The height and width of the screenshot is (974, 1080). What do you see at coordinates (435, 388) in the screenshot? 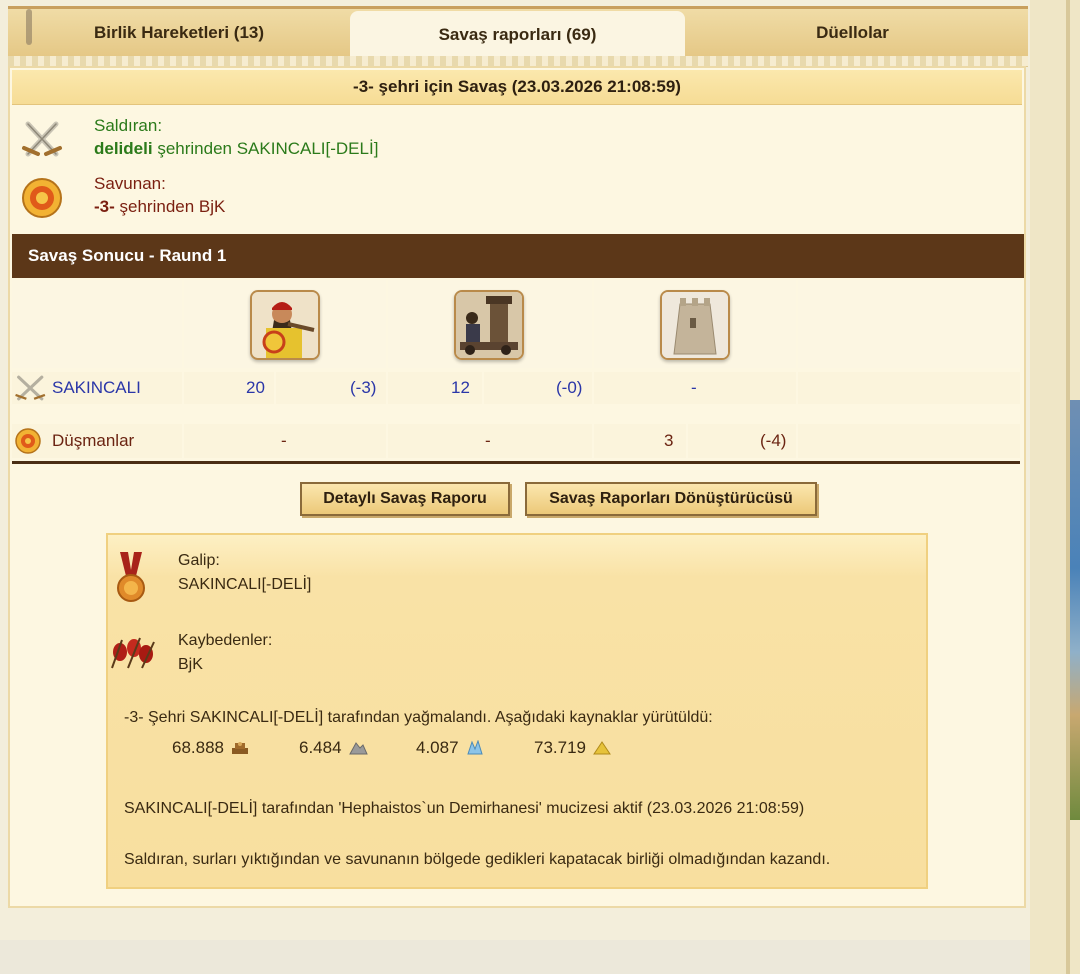
I see `attacker-cell: 12` at bounding box center [435, 388].